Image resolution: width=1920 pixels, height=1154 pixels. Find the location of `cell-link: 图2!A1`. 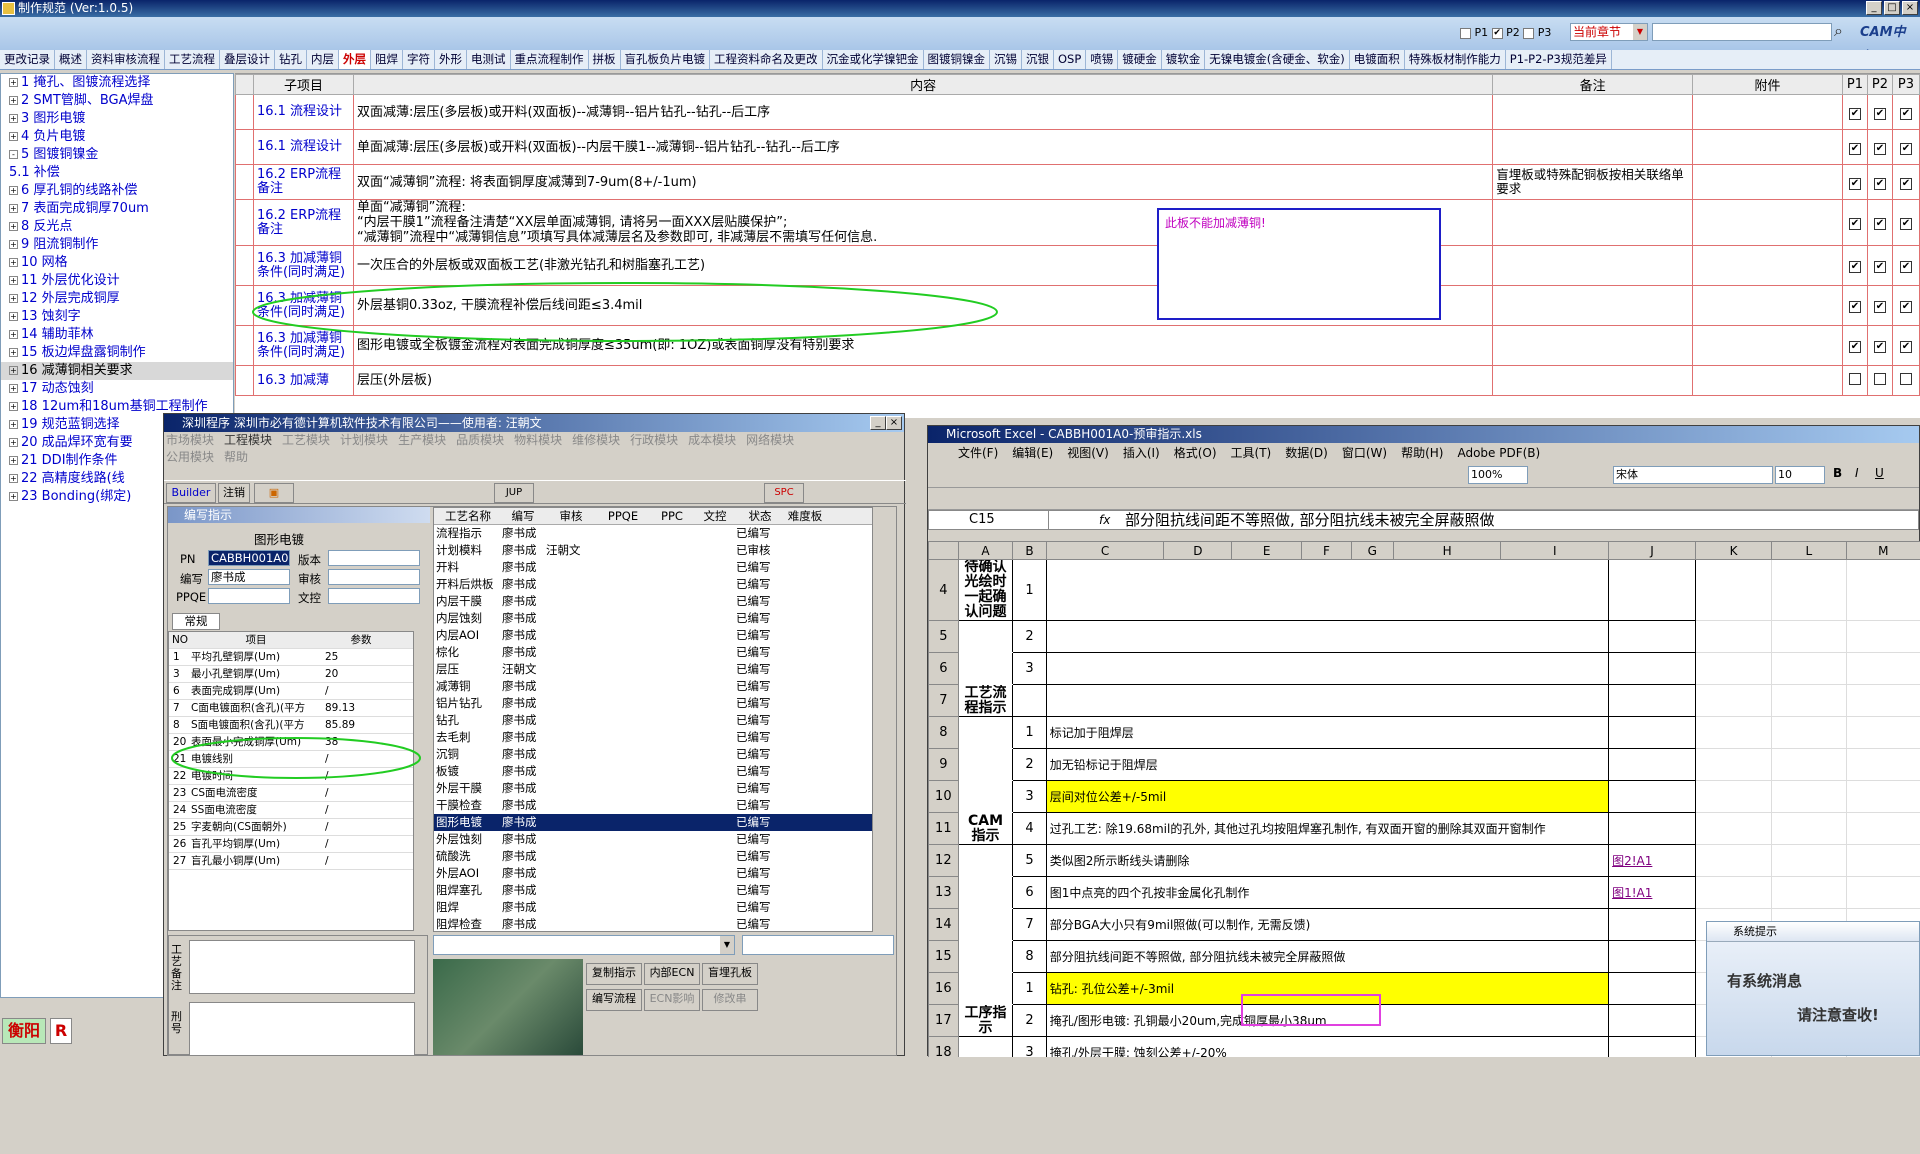

cell-link: 图2!A1 is located at coordinates (1652, 861).